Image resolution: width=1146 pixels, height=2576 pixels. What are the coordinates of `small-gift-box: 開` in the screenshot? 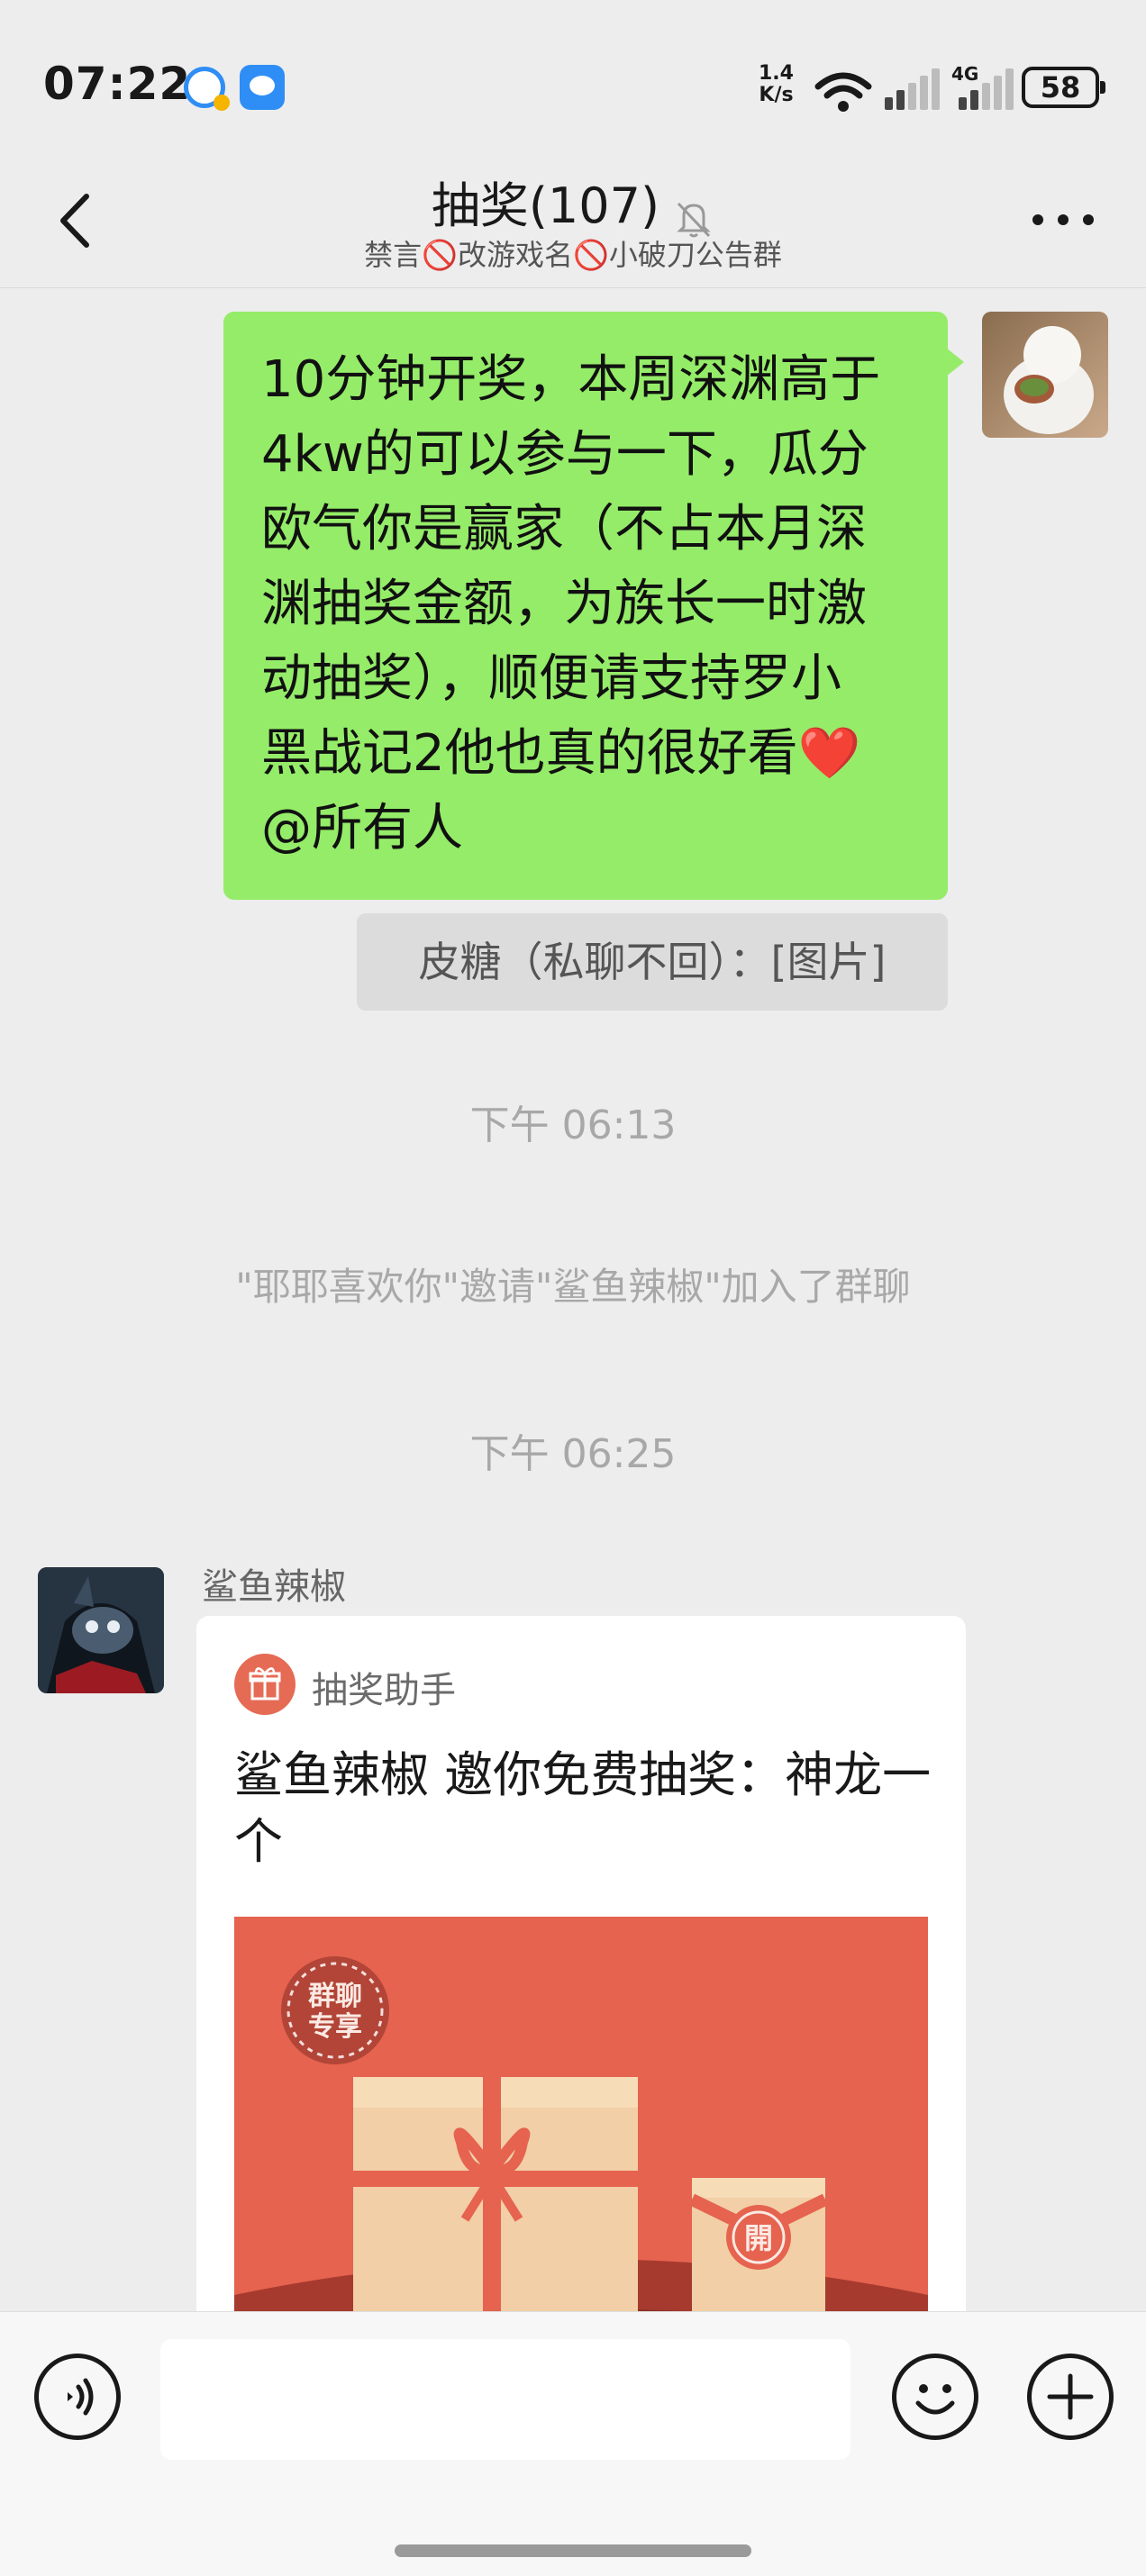 It's located at (758, 2244).